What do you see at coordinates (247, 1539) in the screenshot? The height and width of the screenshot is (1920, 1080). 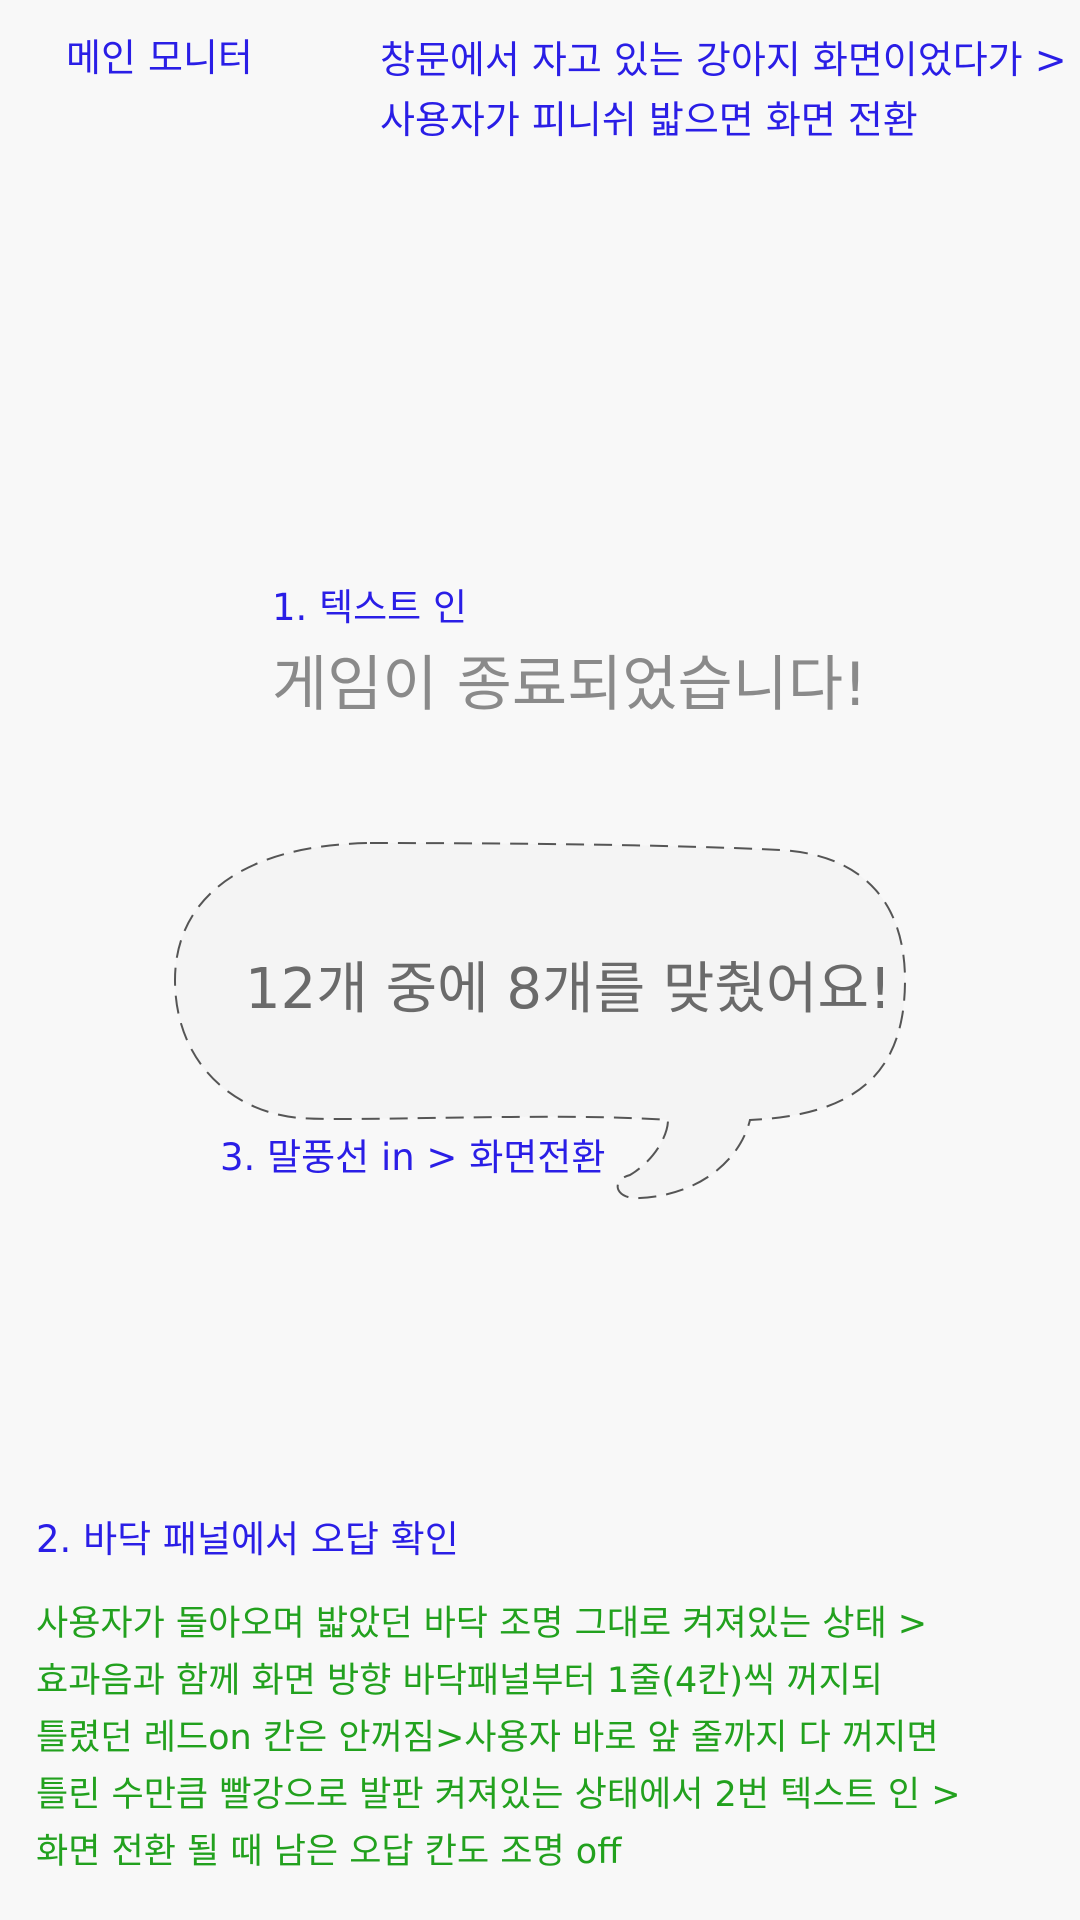 I see `step2-label: 2. 바닥 패널에서 오답 확인` at bounding box center [247, 1539].